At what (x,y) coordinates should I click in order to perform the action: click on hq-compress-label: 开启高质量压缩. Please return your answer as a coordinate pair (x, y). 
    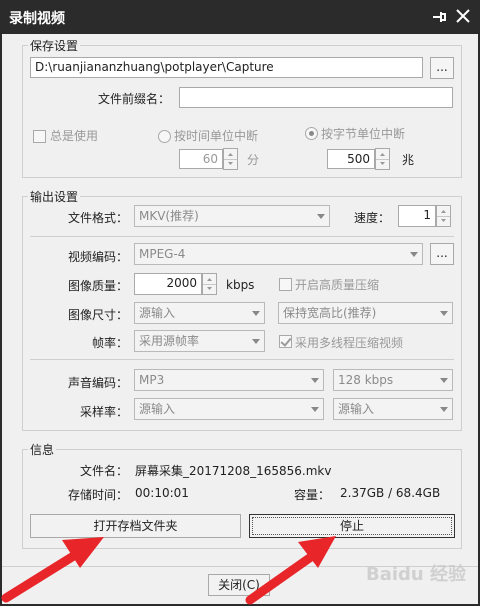
    Looking at the image, I should click on (337, 285).